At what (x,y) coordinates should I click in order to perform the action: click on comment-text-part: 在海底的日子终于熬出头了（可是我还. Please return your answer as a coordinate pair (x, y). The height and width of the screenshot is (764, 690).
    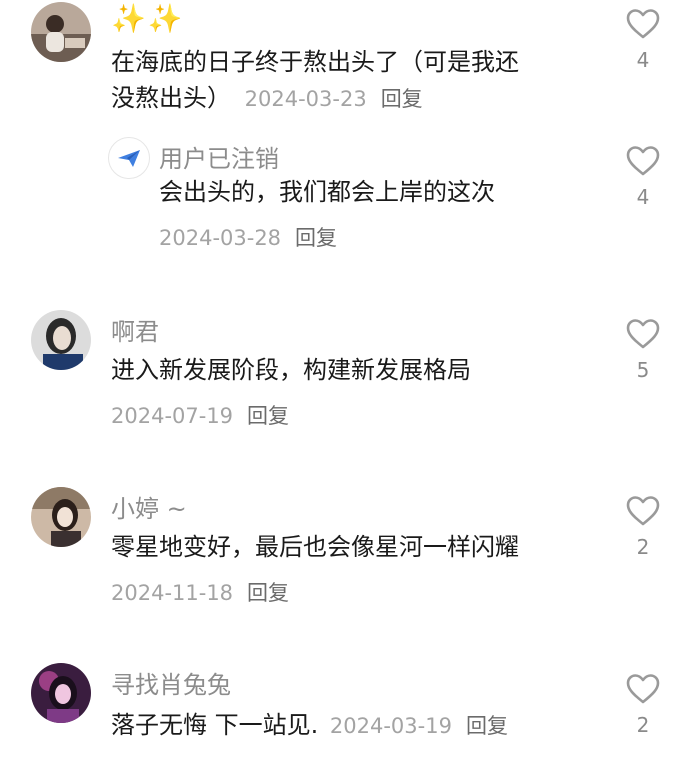
    Looking at the image, I should click on (315, 62).